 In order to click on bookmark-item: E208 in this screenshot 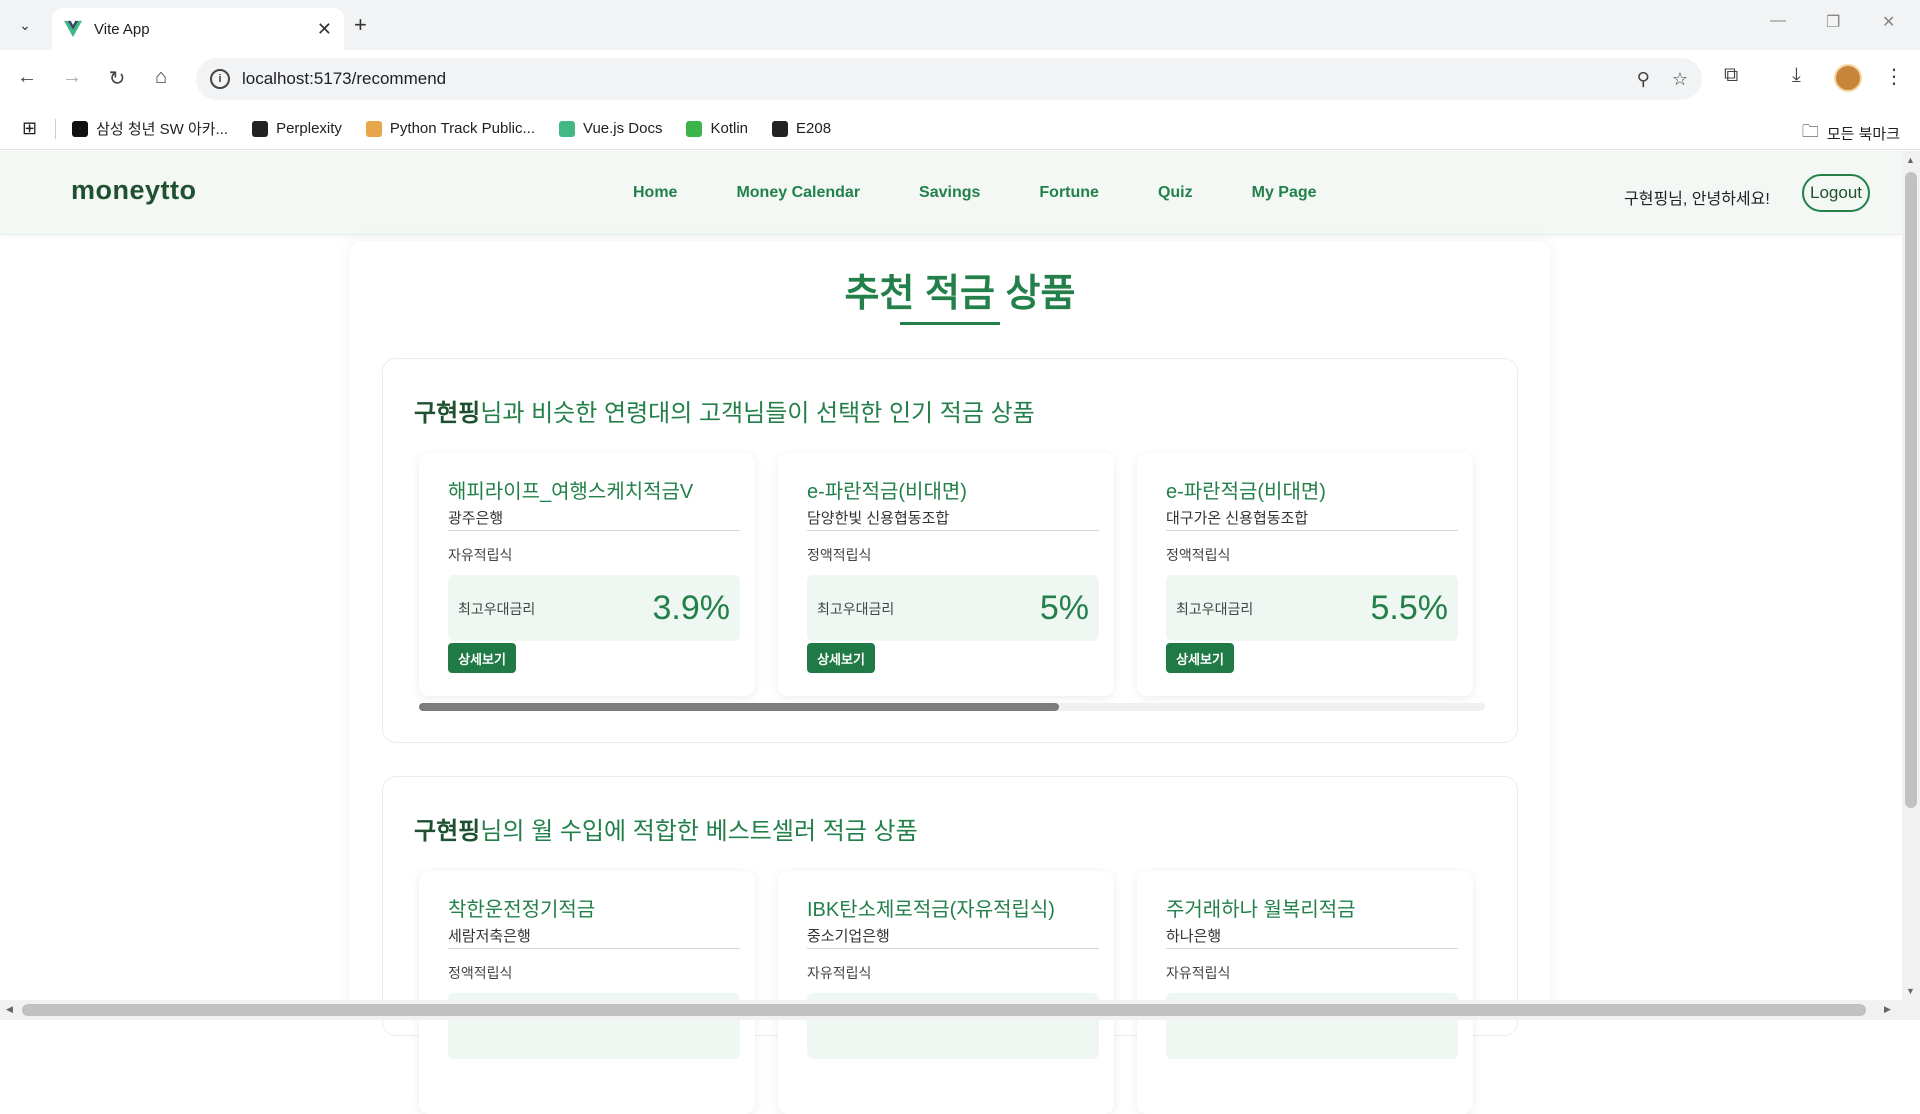, I will do `click(801, 128)`.